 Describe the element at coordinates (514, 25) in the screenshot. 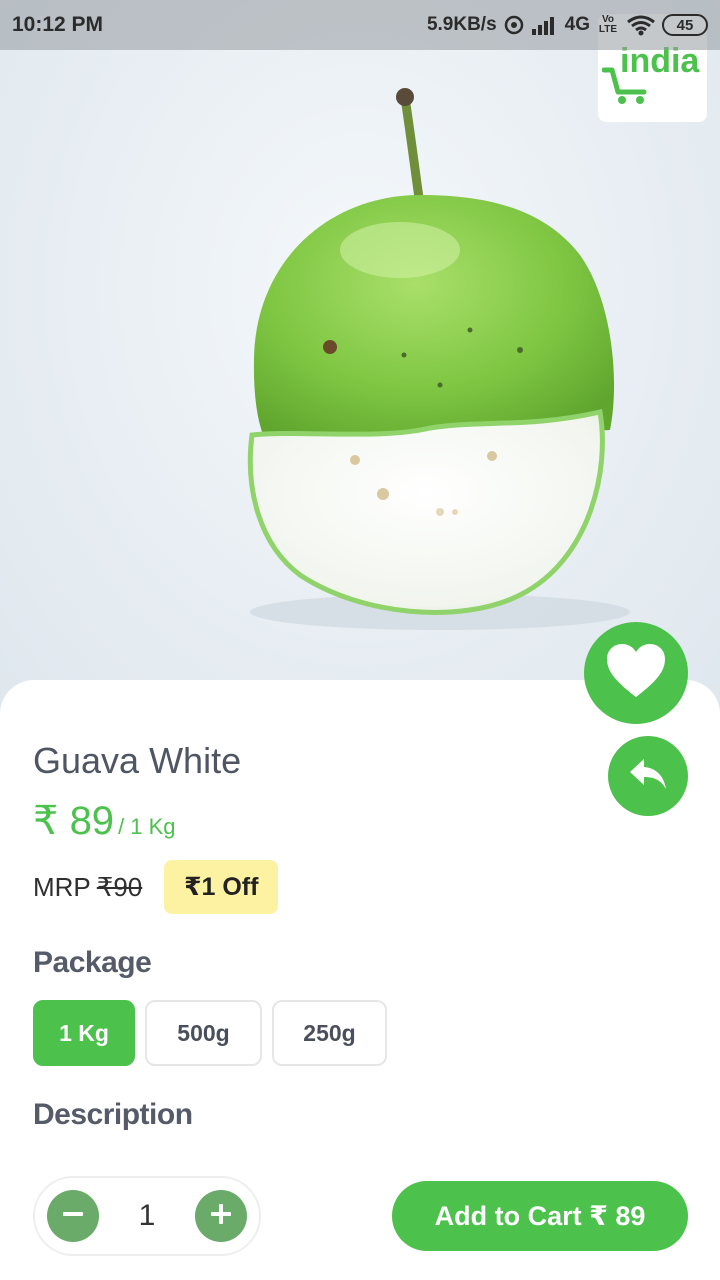

I see `hotspot-icon` at that location.